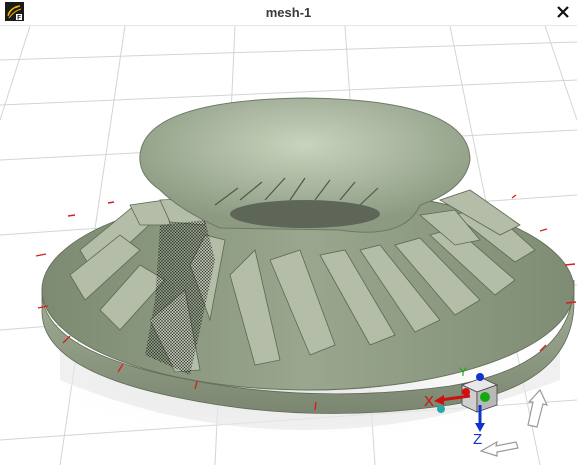 The image size is (577, 465). I want to click on x-axis-dot, so click(466, 392).